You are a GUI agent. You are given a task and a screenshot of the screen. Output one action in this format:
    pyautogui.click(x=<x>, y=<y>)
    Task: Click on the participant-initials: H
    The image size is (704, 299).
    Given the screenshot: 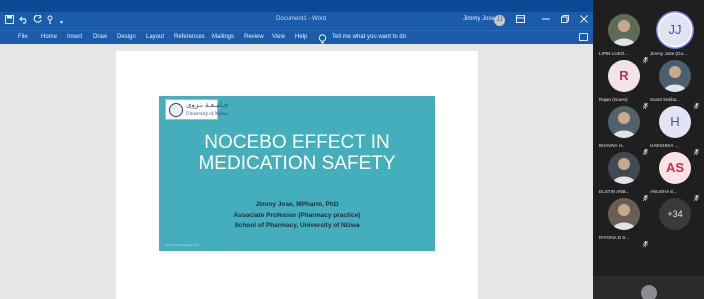 What is the action you would take?
    pyautogui.click(x=675, y=122)
    